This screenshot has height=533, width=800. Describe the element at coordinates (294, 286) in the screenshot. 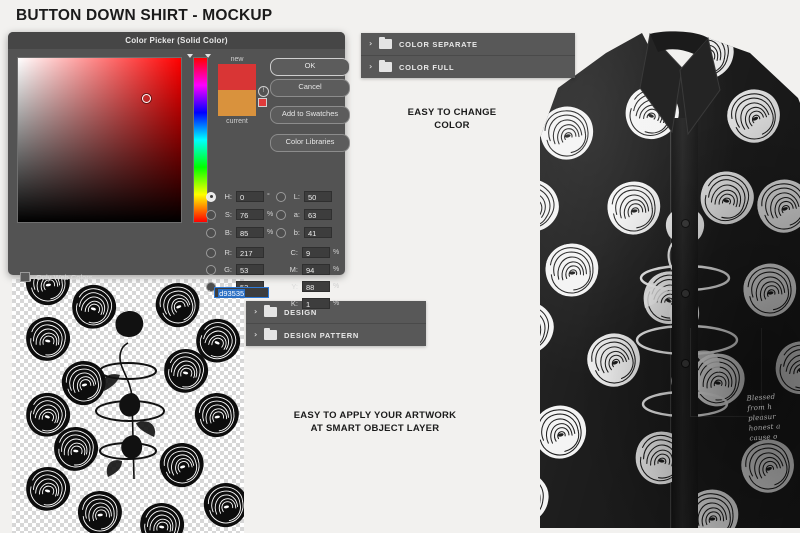

I see `field-label-yellow: Y:` at that location.